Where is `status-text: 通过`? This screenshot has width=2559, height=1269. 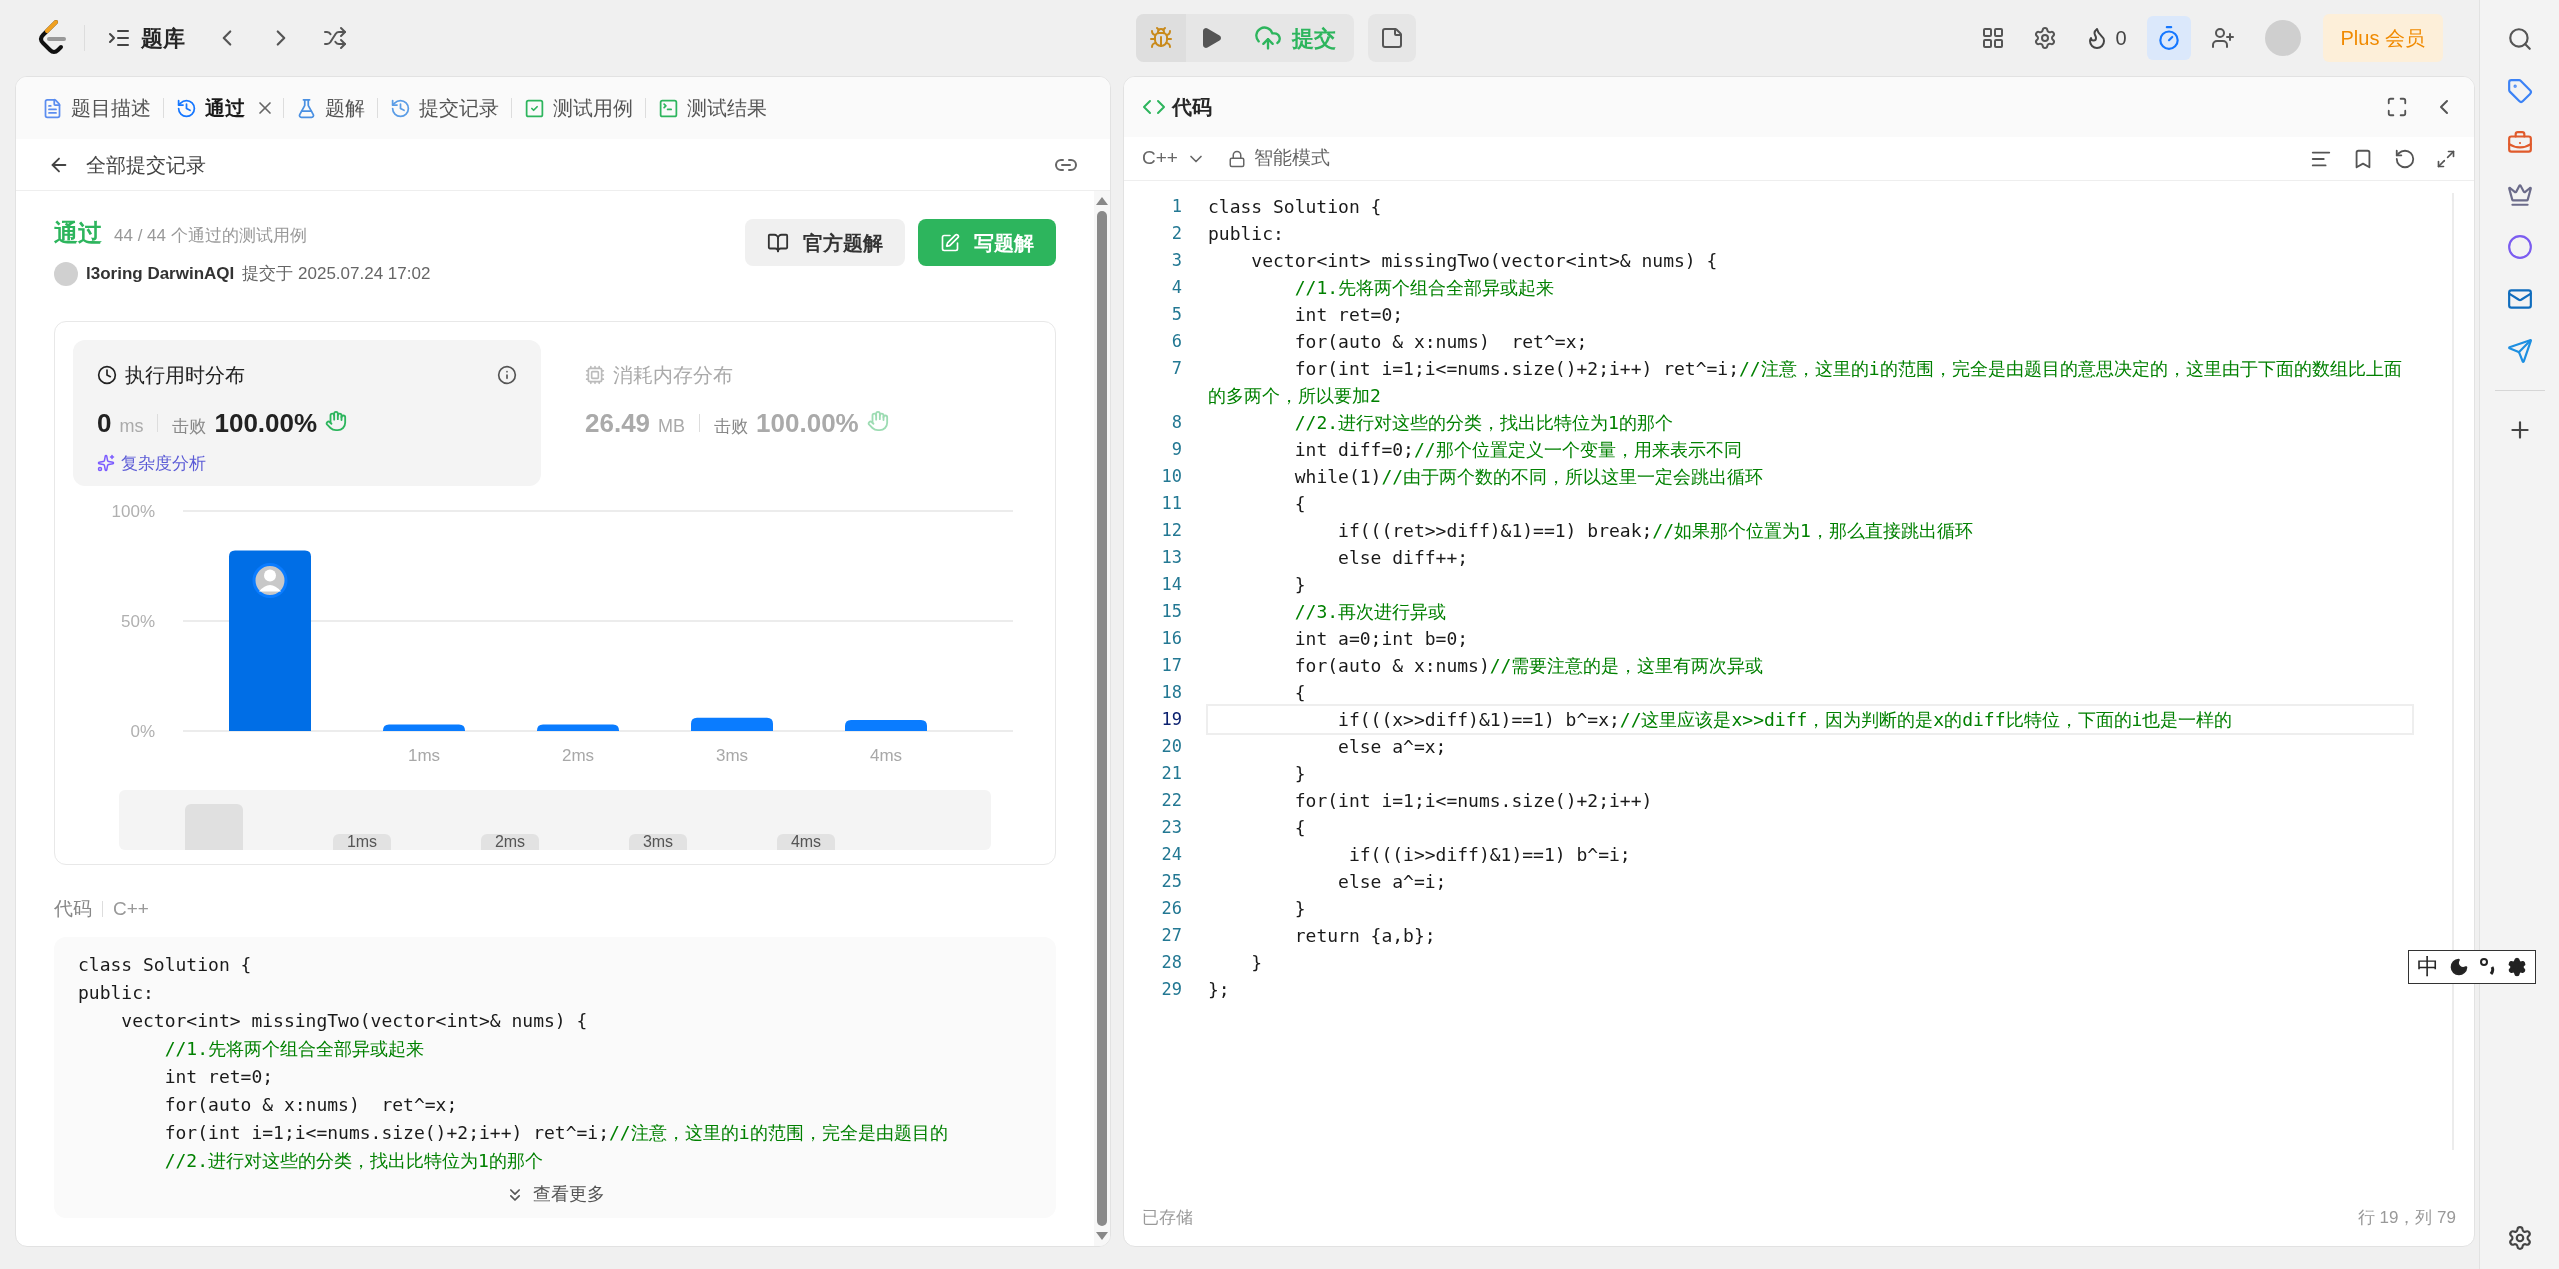 status-text: 通过 is located at coordinates (78, 233).